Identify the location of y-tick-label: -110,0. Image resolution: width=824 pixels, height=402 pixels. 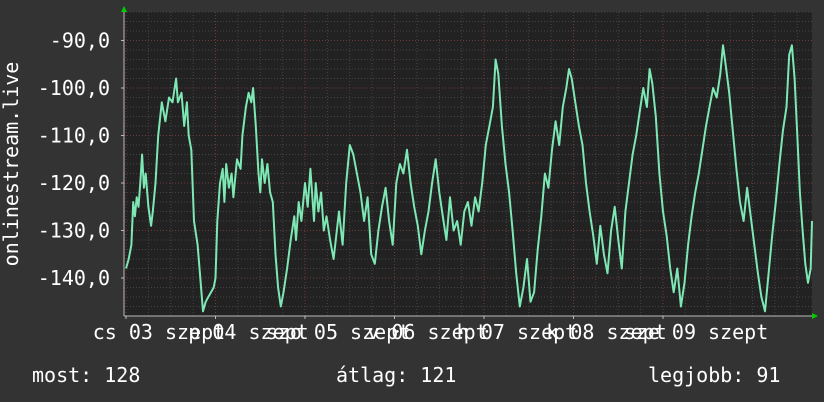
(74, 136).